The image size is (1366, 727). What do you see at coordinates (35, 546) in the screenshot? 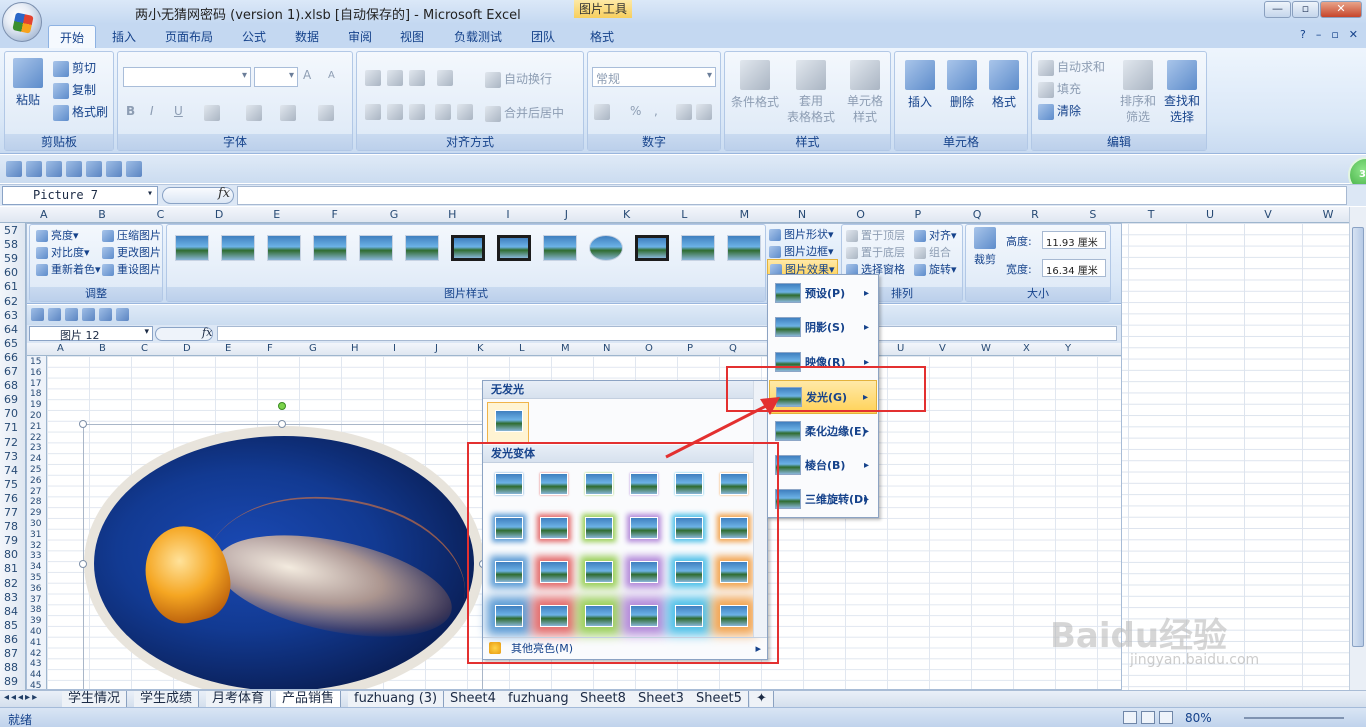
I see `inner-row-header: 32` at bounding box center [35, 546].